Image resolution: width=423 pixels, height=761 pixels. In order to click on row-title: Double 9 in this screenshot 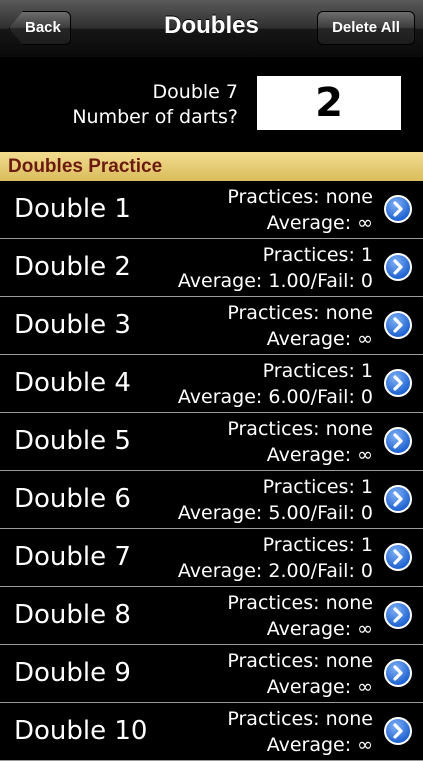, I will do `click(72, 673)`.